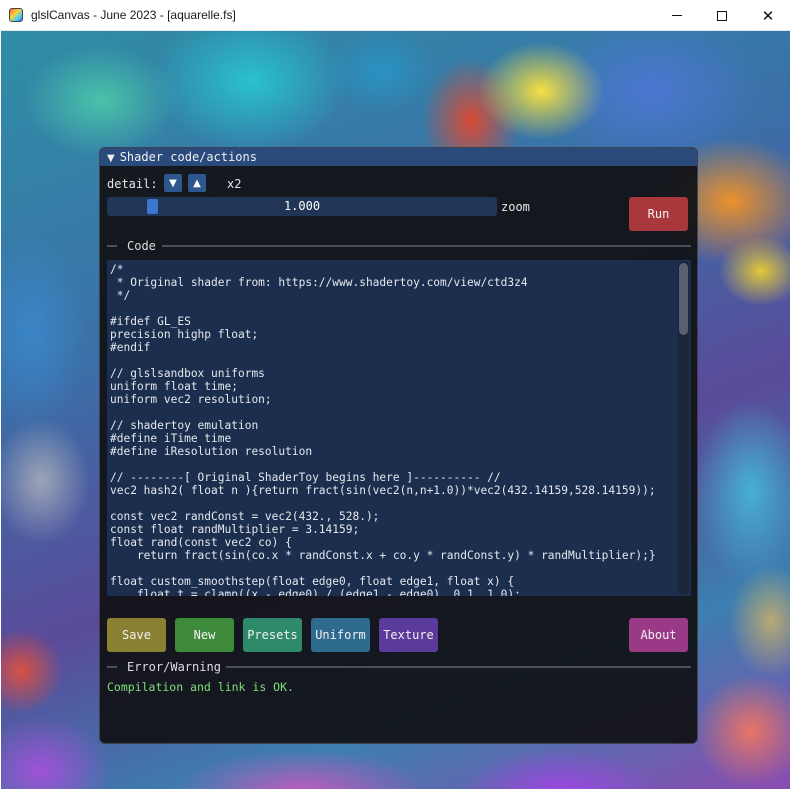 This screenshot has width=791, height=790. What do you see at coordinates (408, 635) in the screenshot?
I see `texture-button: Texture` at bounding box center [408, 635].